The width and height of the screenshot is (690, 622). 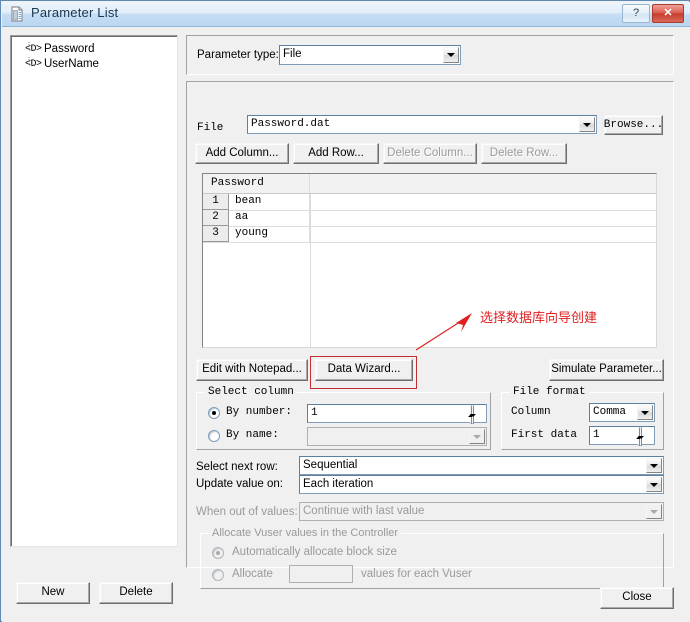 What do you see at coordinates (531, 412) in the screenshot?
I see `column-format-label: Column` at bounding box center [531, 412].